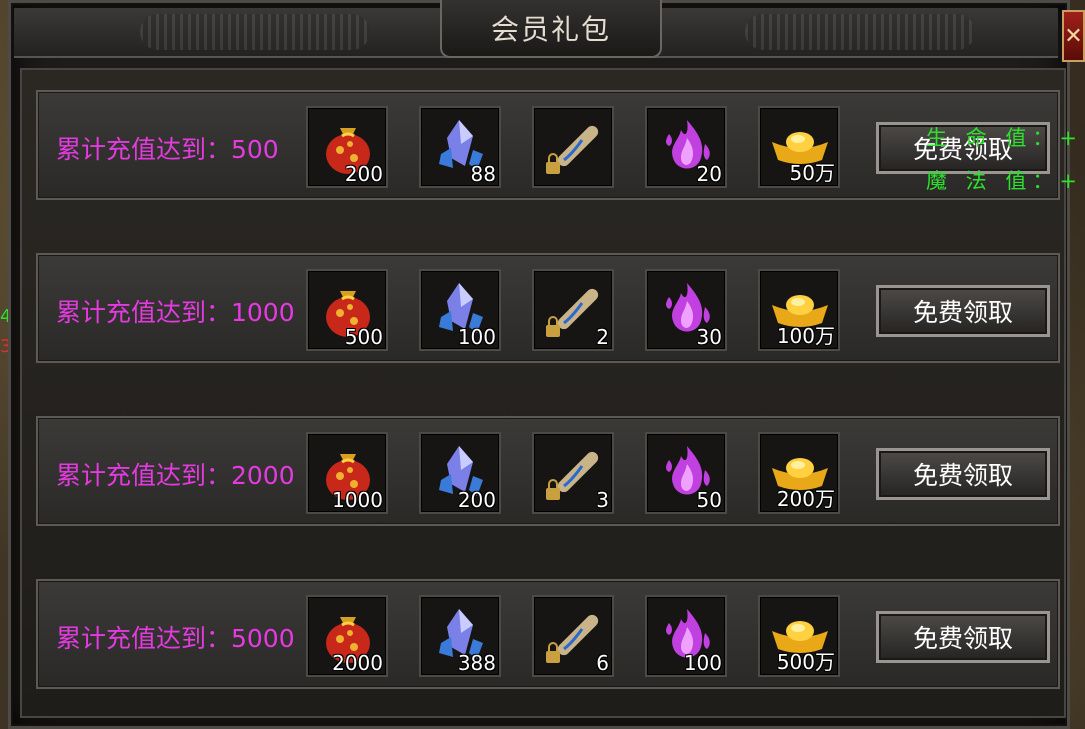 The width and height of the screenshot is (1085, 729). I want to click on reward-item-slot, so click(573, 147).